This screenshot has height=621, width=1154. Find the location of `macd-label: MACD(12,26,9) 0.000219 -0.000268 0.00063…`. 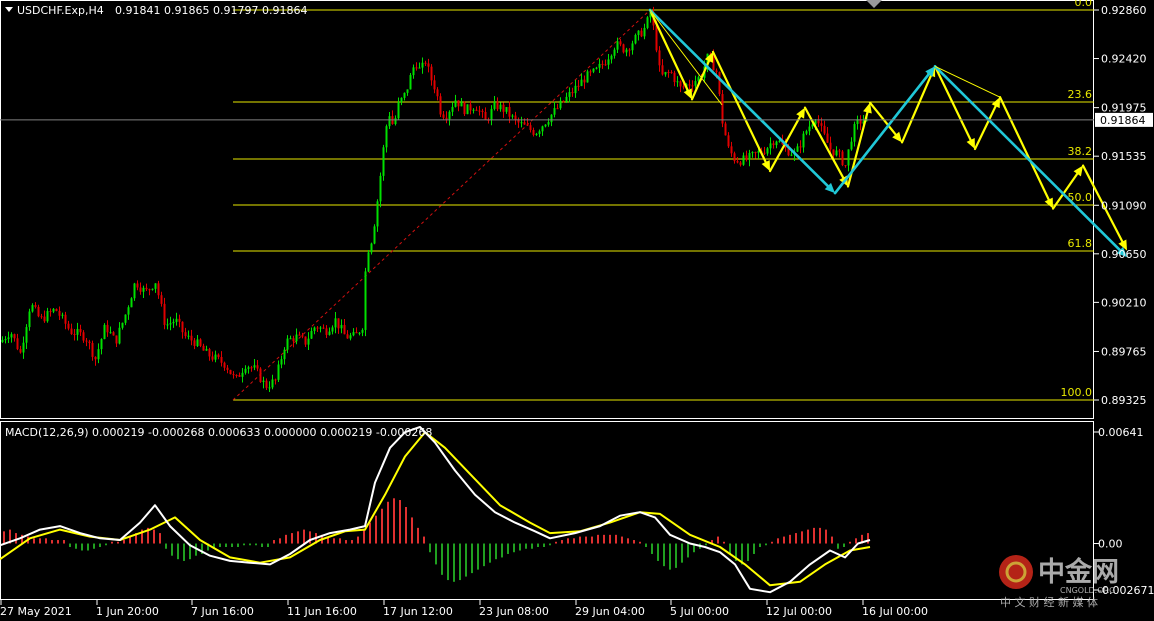

macd-label: MACD(12,26,9) 0.000219 -0.000268 0.00063… is located at coordinates (218, 432).